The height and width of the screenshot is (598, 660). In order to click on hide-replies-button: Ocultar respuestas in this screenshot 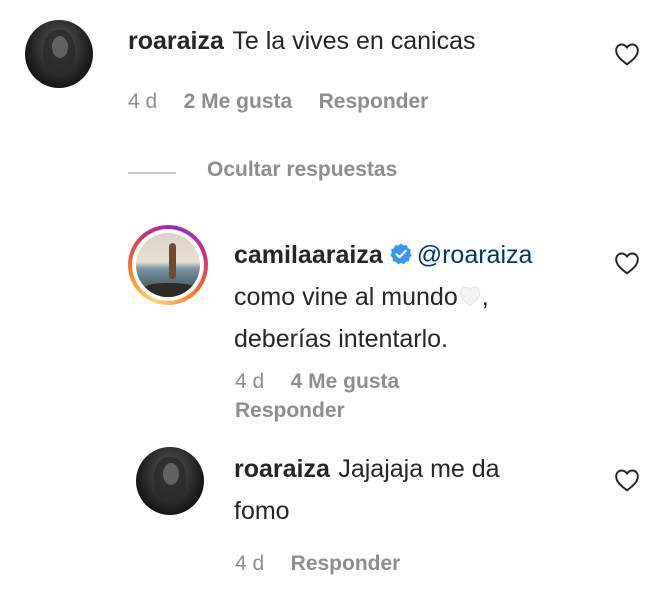, I will do `click(302, 170)`.